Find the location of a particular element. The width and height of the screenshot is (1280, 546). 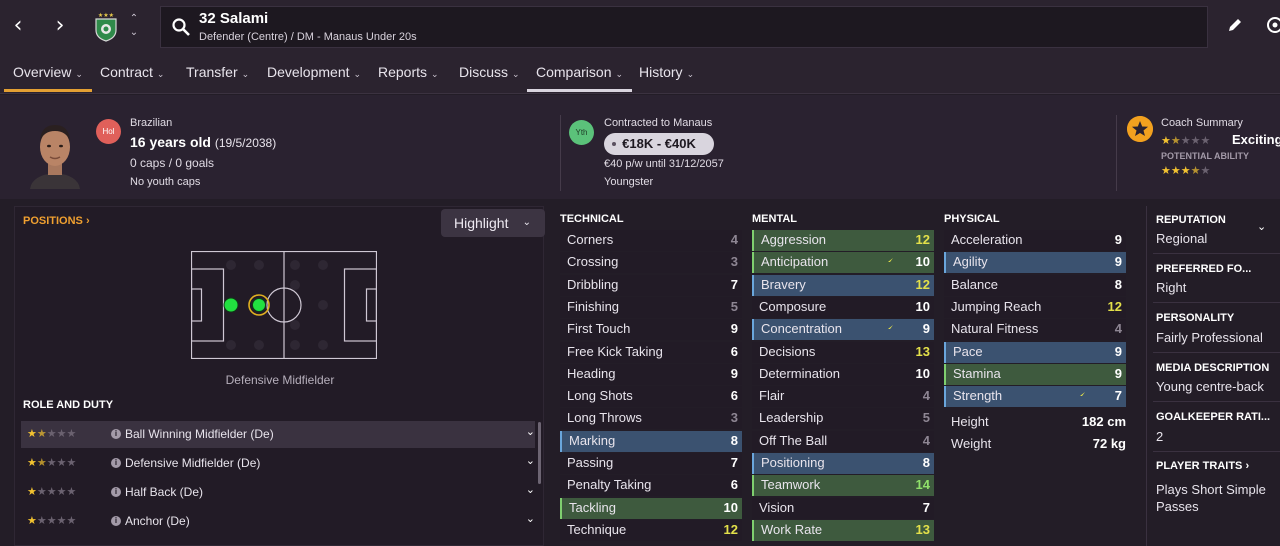

attribute-row: Off The Ball 4 is located at coordinates (843, 441).